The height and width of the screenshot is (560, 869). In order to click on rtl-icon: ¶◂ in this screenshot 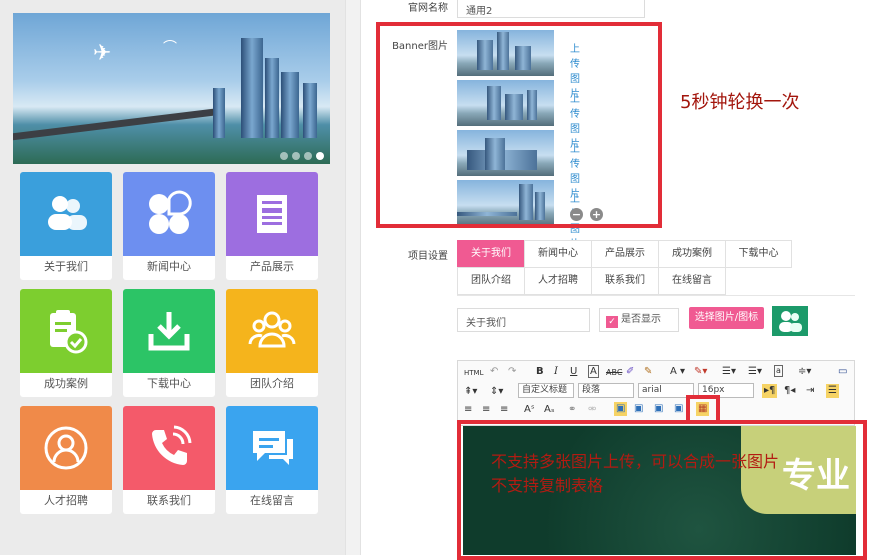, I will do `click(789, 391)`.